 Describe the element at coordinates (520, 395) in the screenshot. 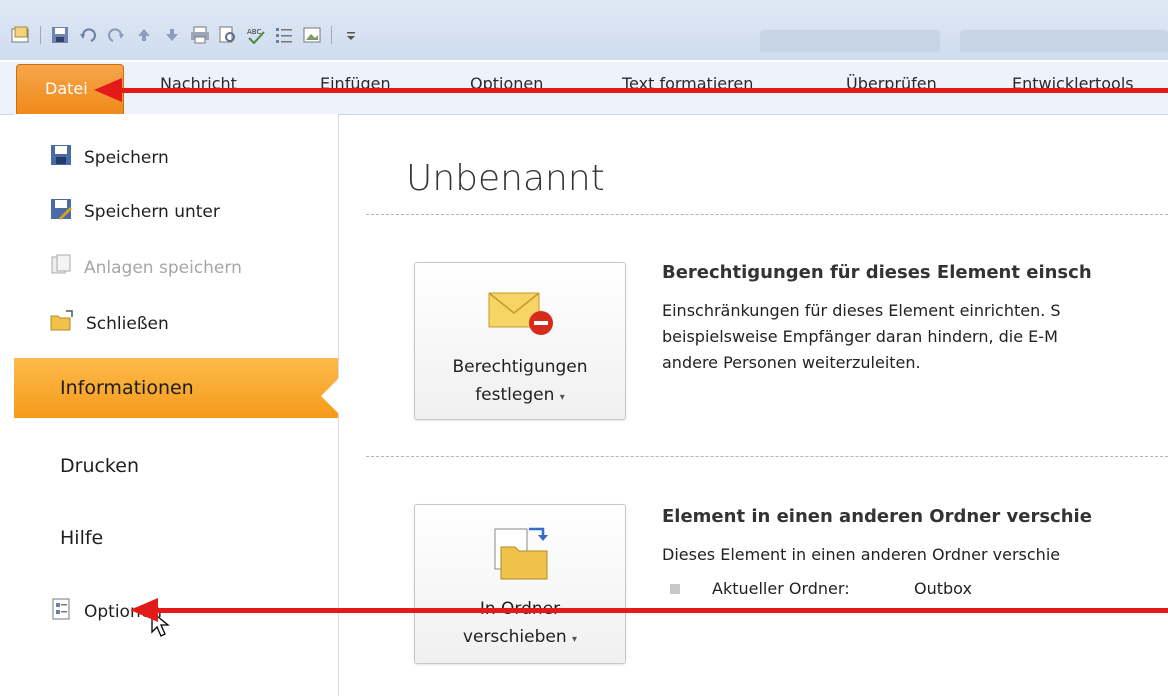

I see `button-label-line2: festlegen ▾` at that location.